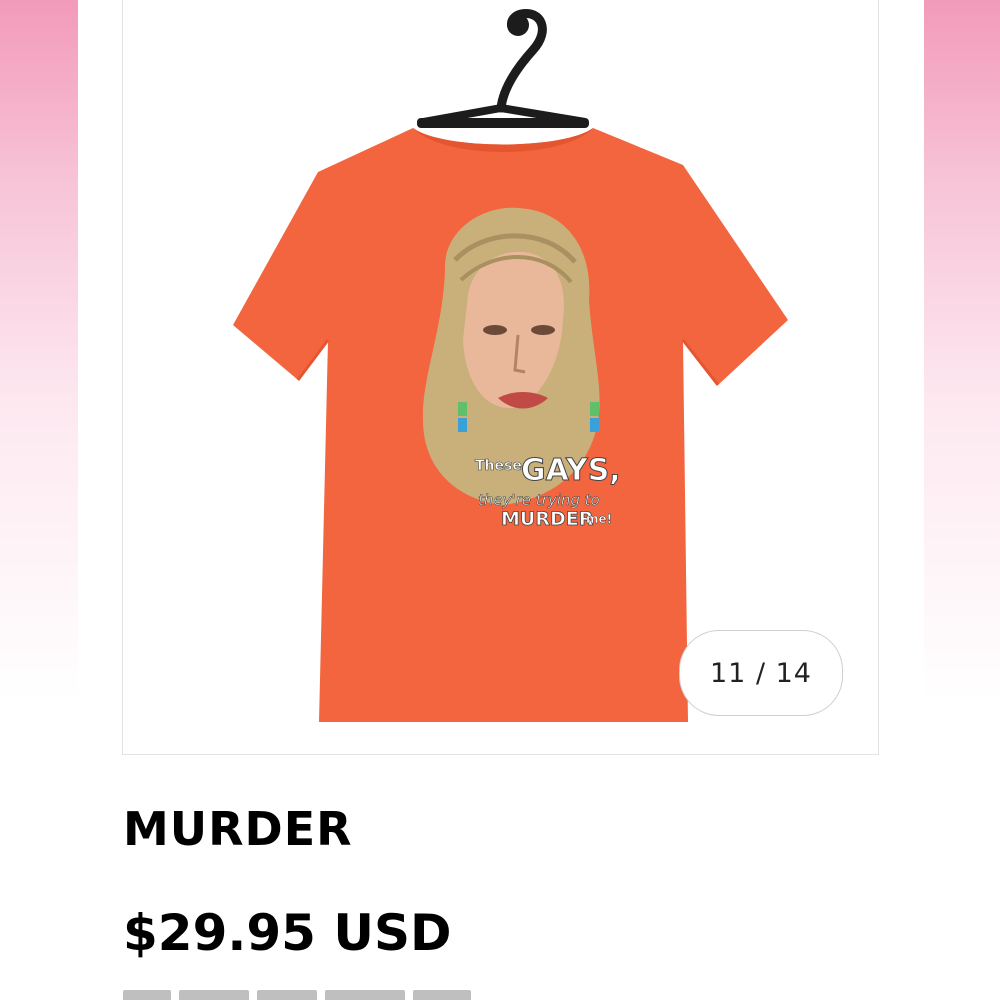  I want to click on product-price: $29.95 USD, so click(287, 933).